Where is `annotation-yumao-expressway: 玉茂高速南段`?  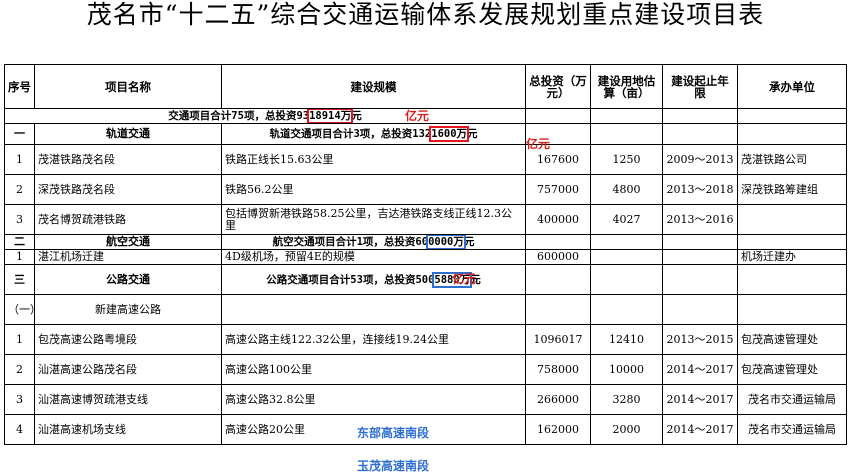 annotation-yumao-expressway: 玉茂高速南段 is located at coordinates (393, 466).